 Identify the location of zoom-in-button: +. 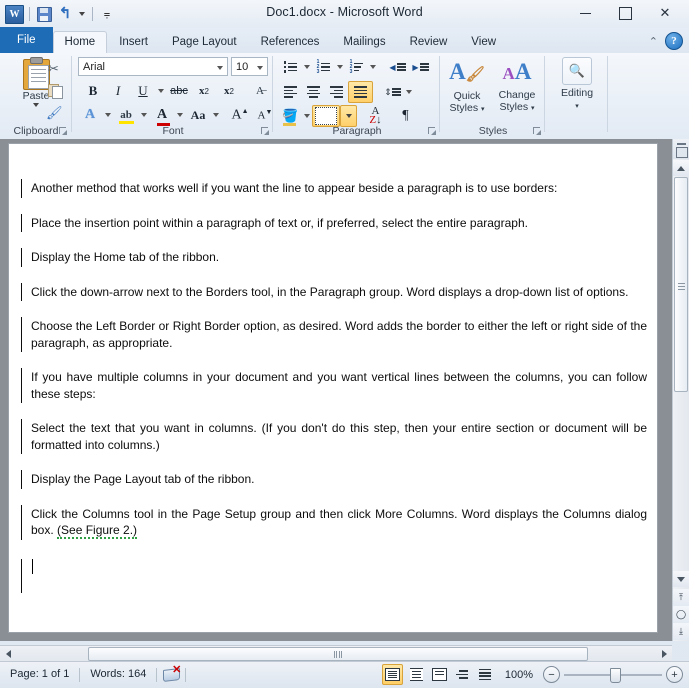
(674, 674).